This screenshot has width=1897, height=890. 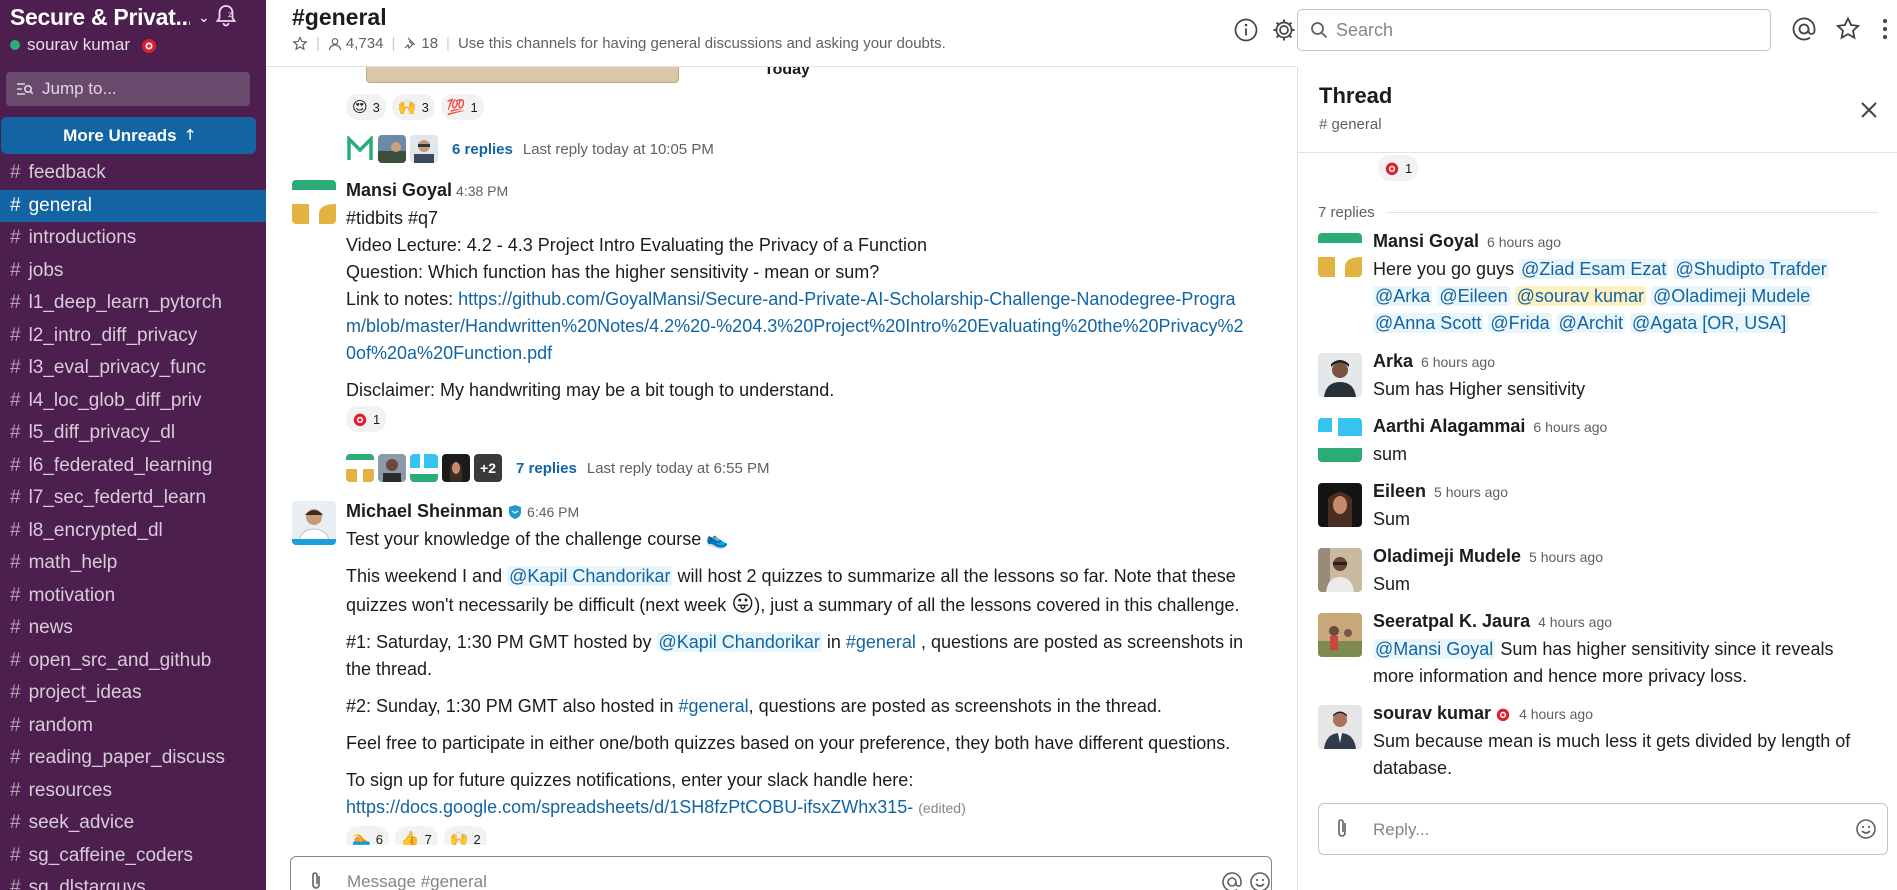 What do you see at coordinates (739, 642) in the screenshot?
I see `user-mention: @Kapil Chandorikar` at bounding box center [739, 642].